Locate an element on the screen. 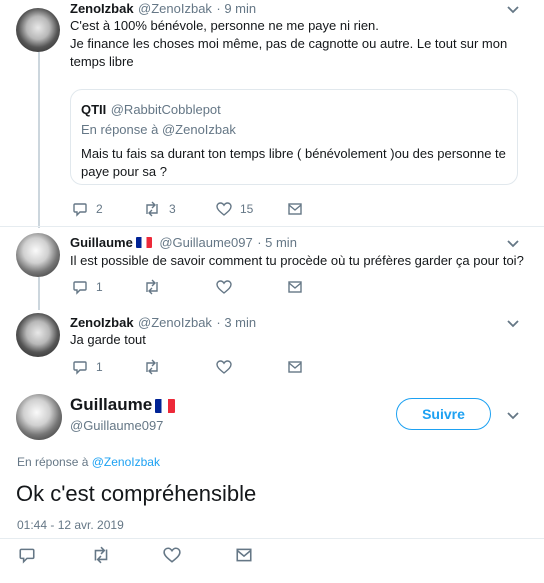 The image size is (544, 583). tweet-header: Guillaume @Guillaume097 · 5 min is located at coordinates (183, 243).